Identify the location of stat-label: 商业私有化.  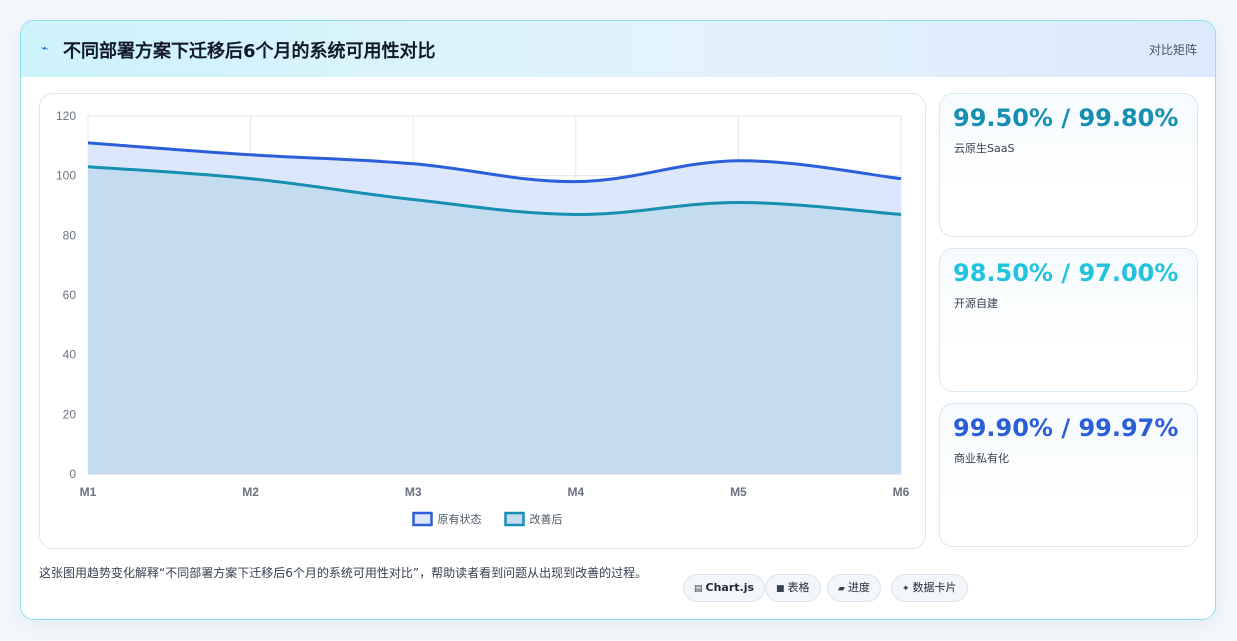
(981, 458).